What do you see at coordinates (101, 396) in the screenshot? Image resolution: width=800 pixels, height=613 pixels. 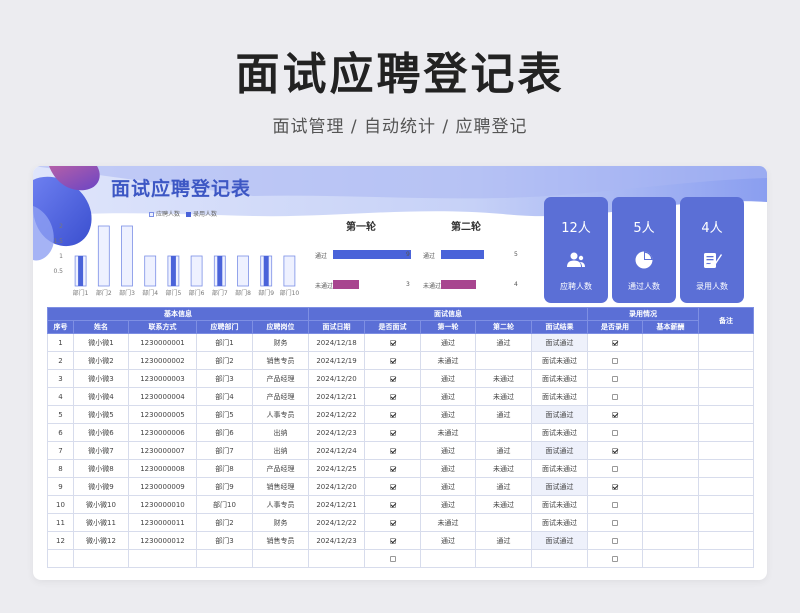 I see `cell-name: 微小微4` at bounding box center [101, 396].